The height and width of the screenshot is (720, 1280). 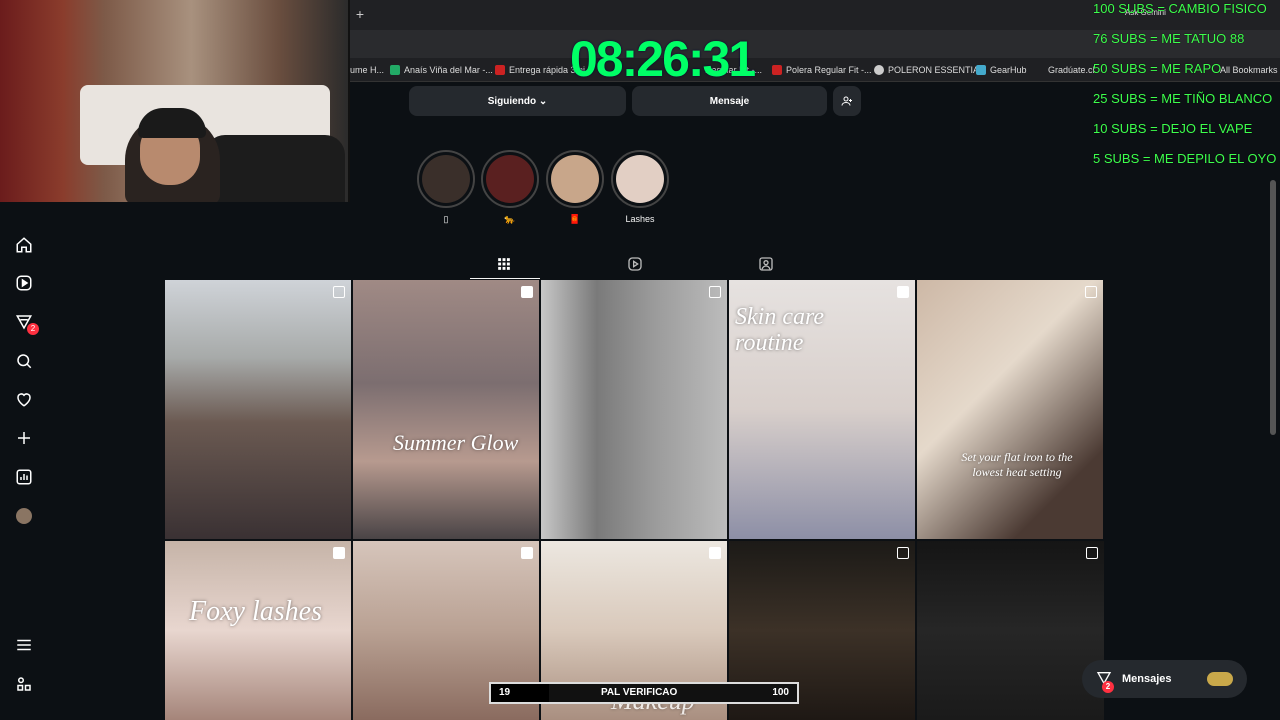 What do you see at coordinates (822, 409) in the screenshot?
I see `post-thumbnail: Skin care routine` at bounding box center [822, 409].